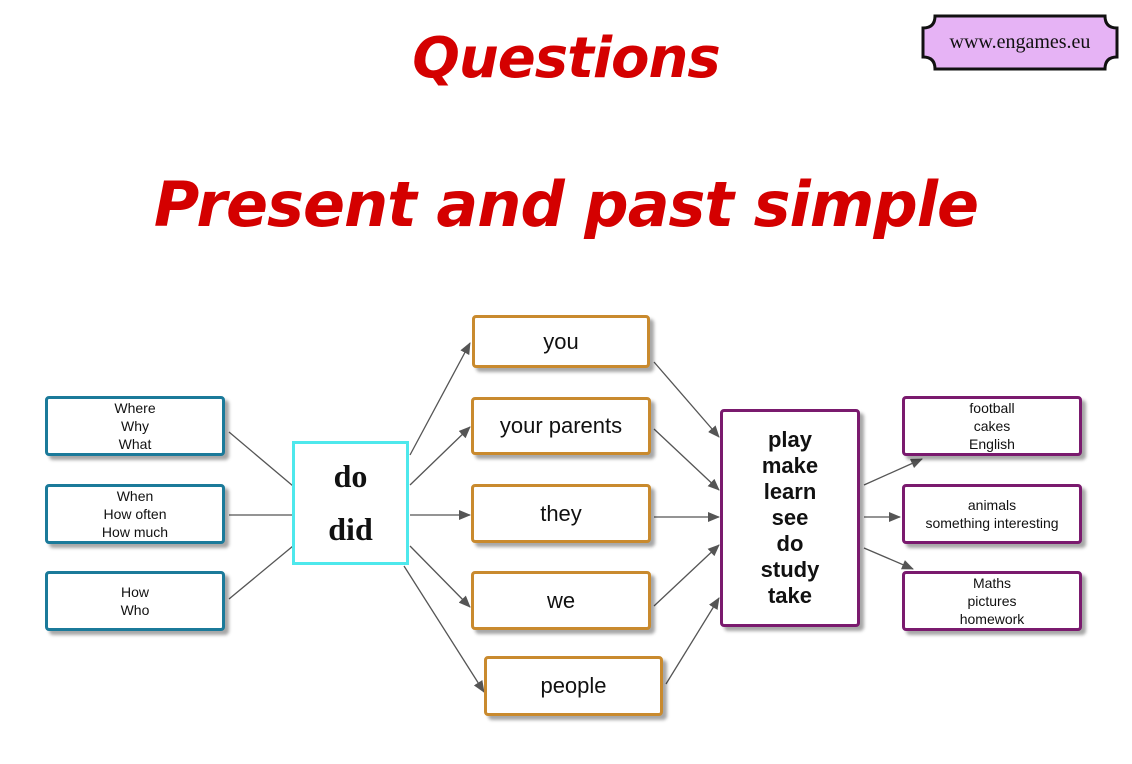 The image size is (1132, 764). I want to click on edge-parents-verbs, so click(686, 459).